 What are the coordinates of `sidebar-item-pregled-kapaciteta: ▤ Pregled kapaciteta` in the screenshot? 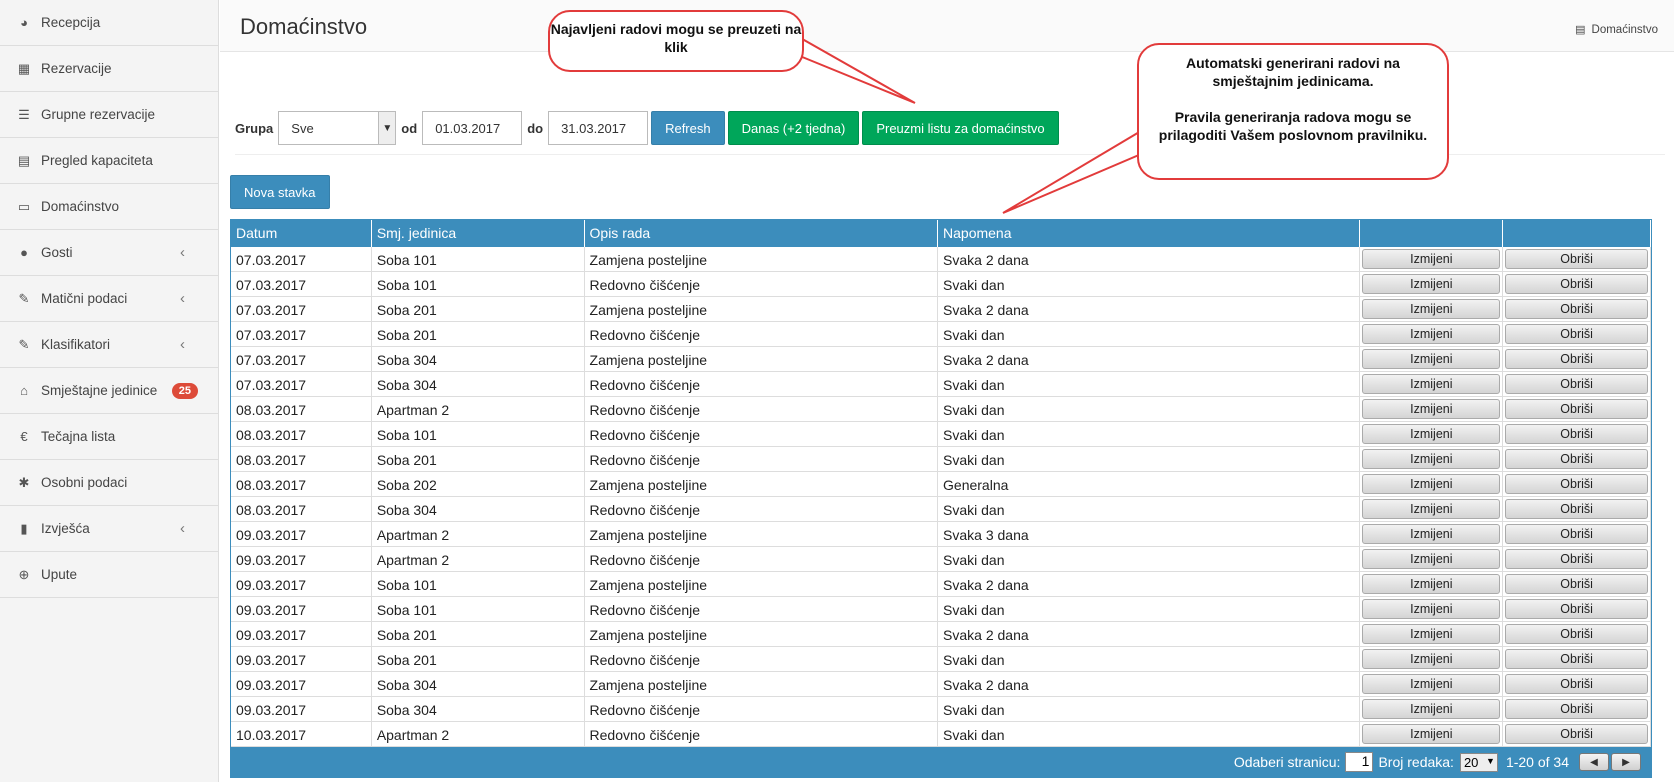 It's located at (109, 161).